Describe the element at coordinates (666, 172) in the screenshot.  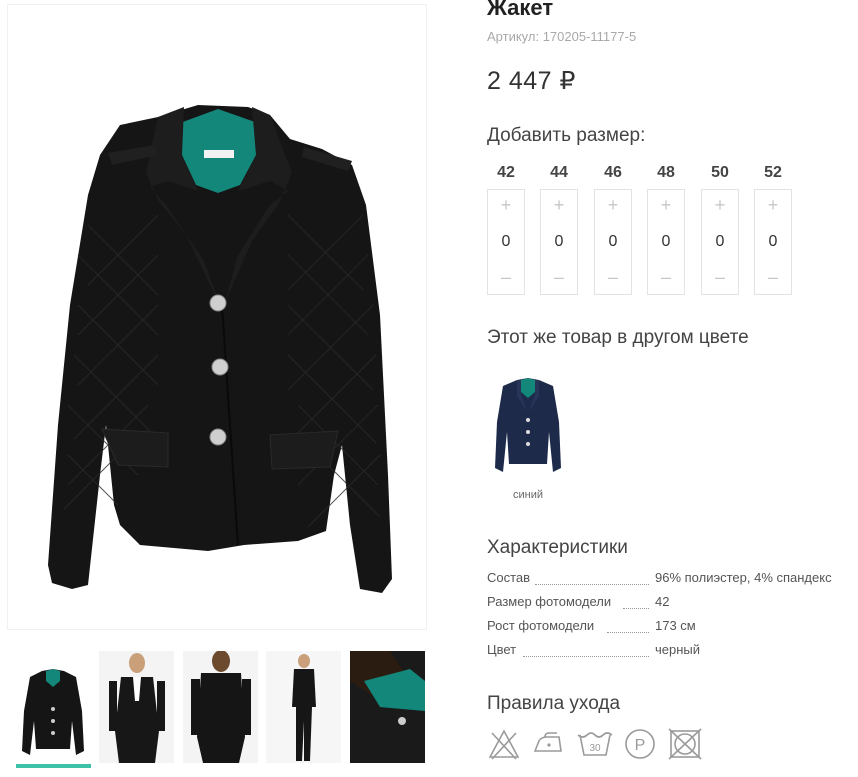
I see `size-label: 48` at that location.